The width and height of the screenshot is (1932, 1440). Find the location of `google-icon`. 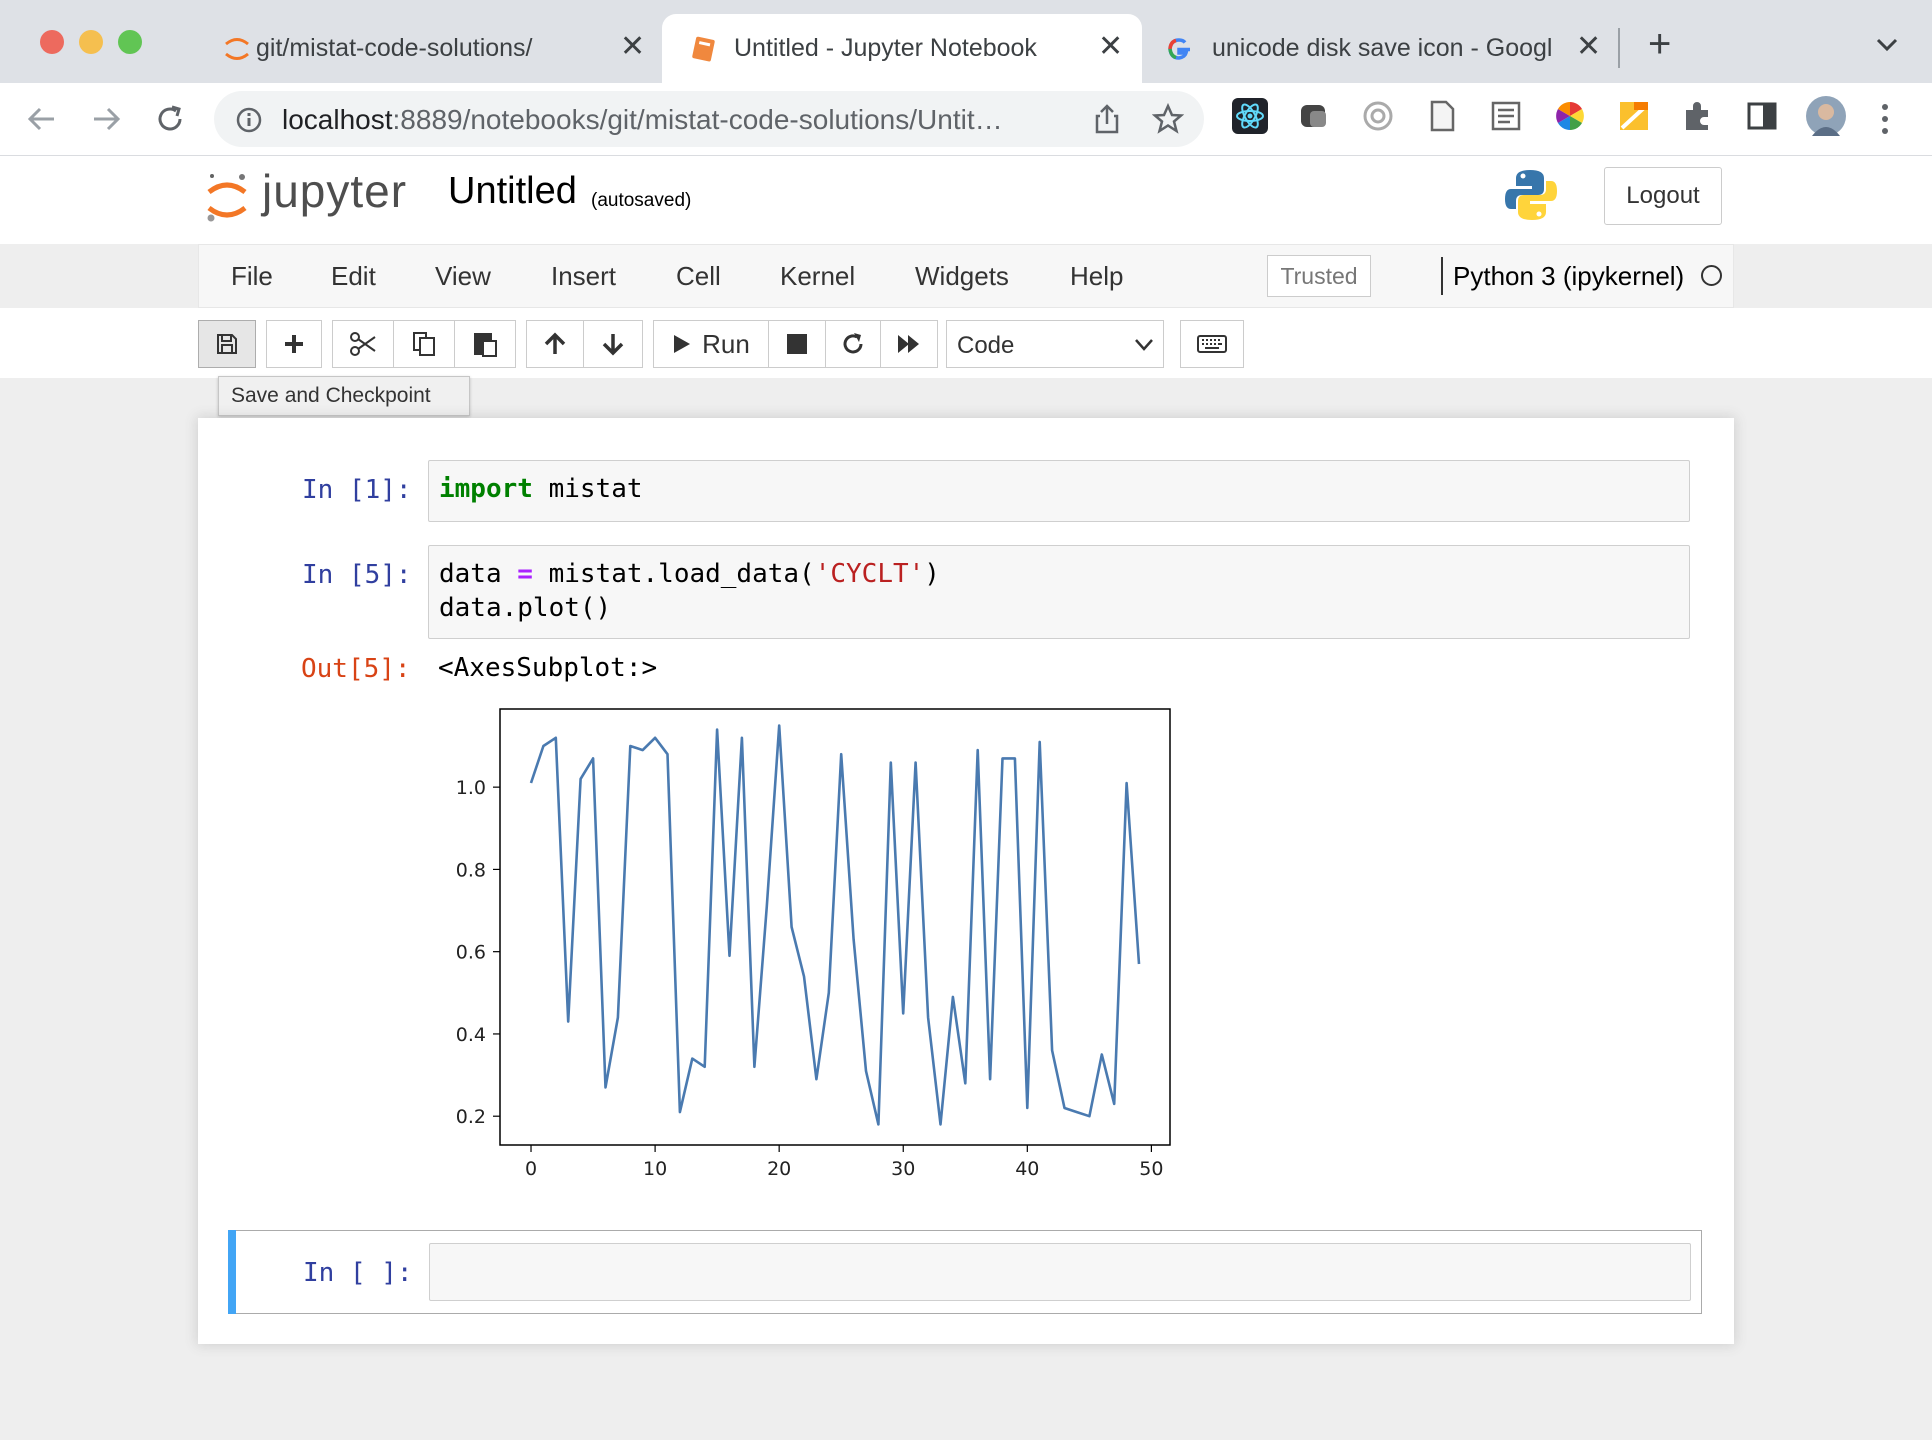

google-icon is located at coordinates (1179, 49).